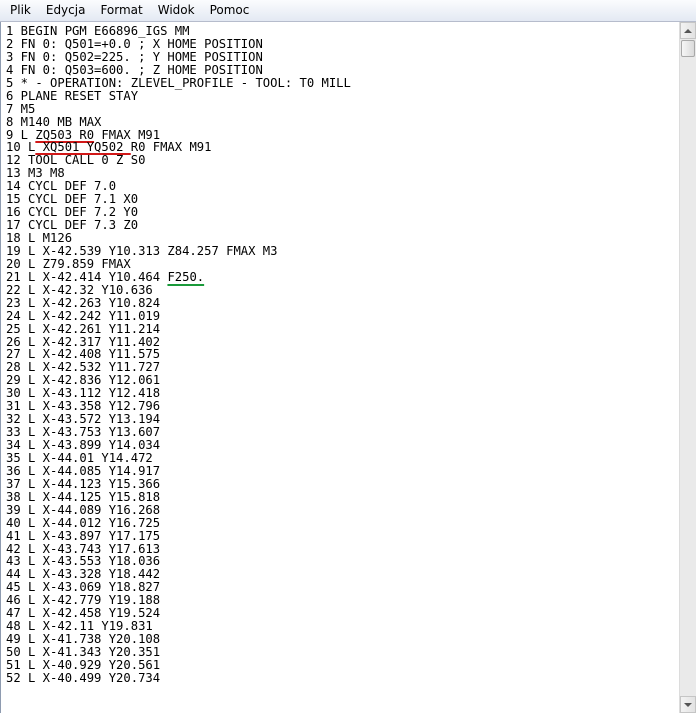  What do you see at coordinates (65, 134) in the screenshot?
I see `red-underline-annotation: ZQ503 R0` at bounding box center [65, 134].